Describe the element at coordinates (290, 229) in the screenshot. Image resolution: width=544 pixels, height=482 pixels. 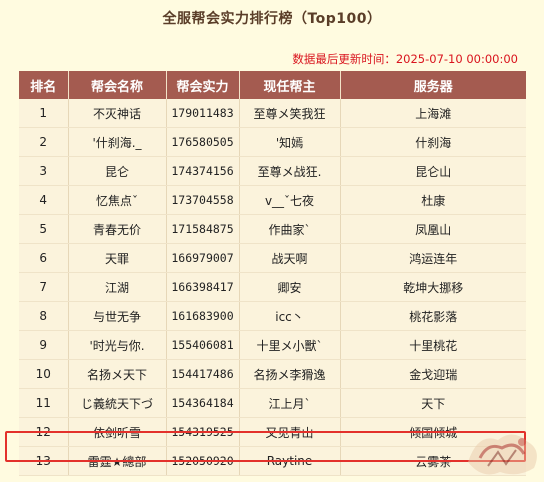
I see `cell-guild-leader: 作曲家`` at that location.